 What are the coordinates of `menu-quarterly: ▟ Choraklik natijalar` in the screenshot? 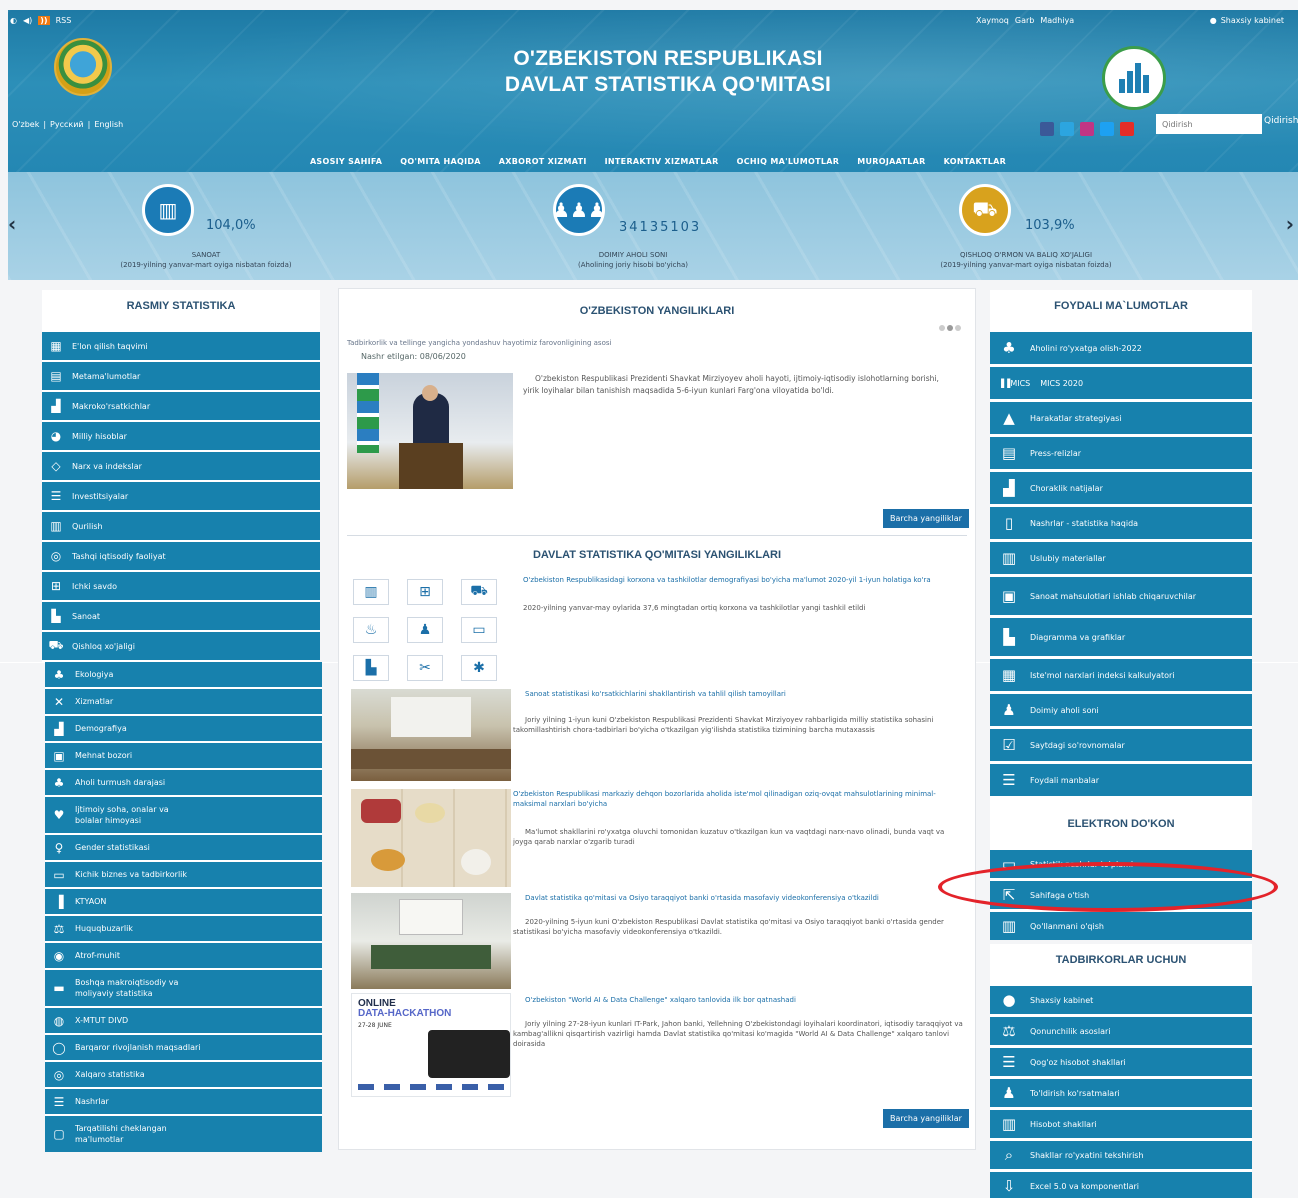 It's located at (1121, 488).